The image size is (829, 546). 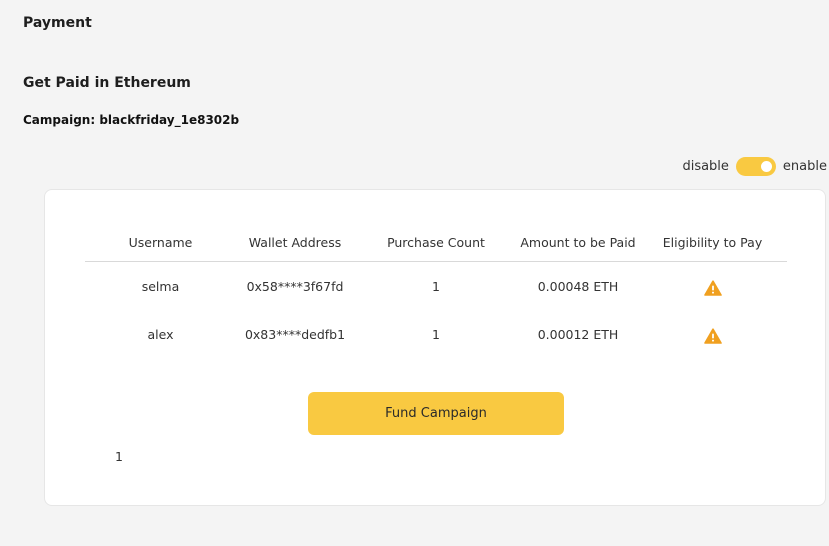 What do you see at coordinates (805, 166) in the screenshot?
I see `toggle-enable-label: enable` at bounding box center [805, 166].